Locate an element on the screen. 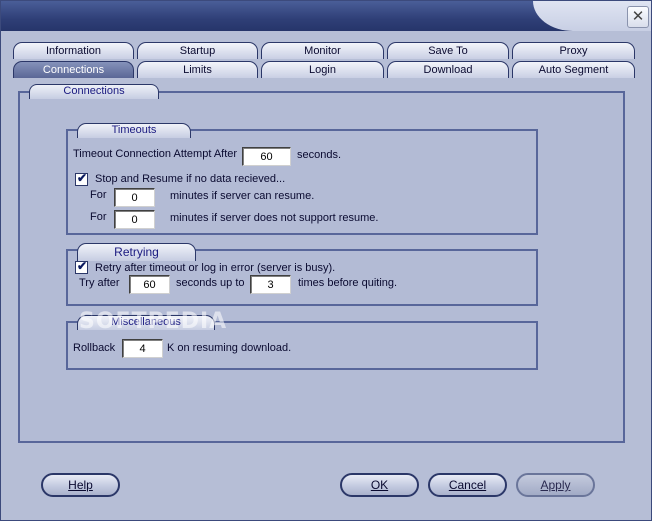  tab-connections: Connections is located at coordinates (73, 69).